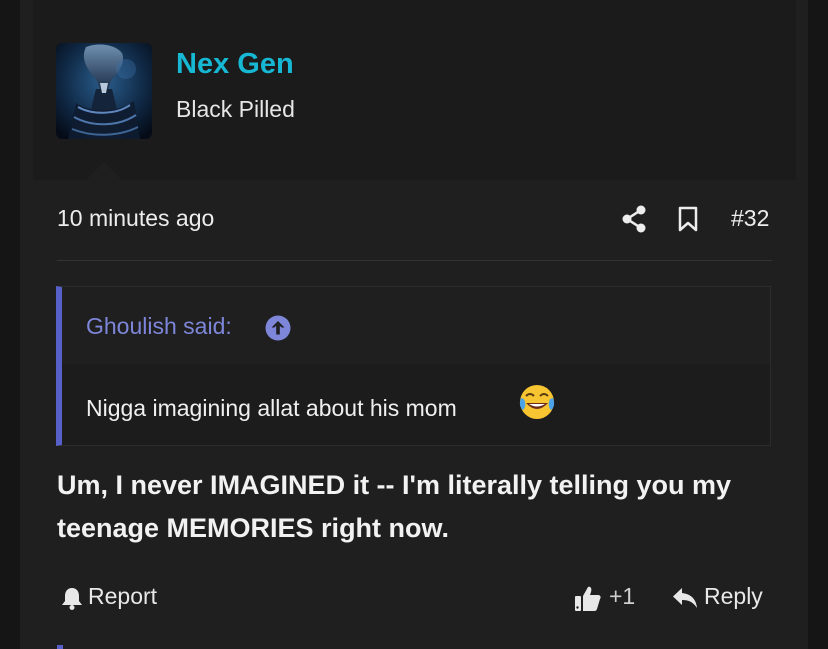 The image size is (828, 649). Describe the element at coordinates (235, 64) in the screenshot. I see `username: Nex Gen` at that location.